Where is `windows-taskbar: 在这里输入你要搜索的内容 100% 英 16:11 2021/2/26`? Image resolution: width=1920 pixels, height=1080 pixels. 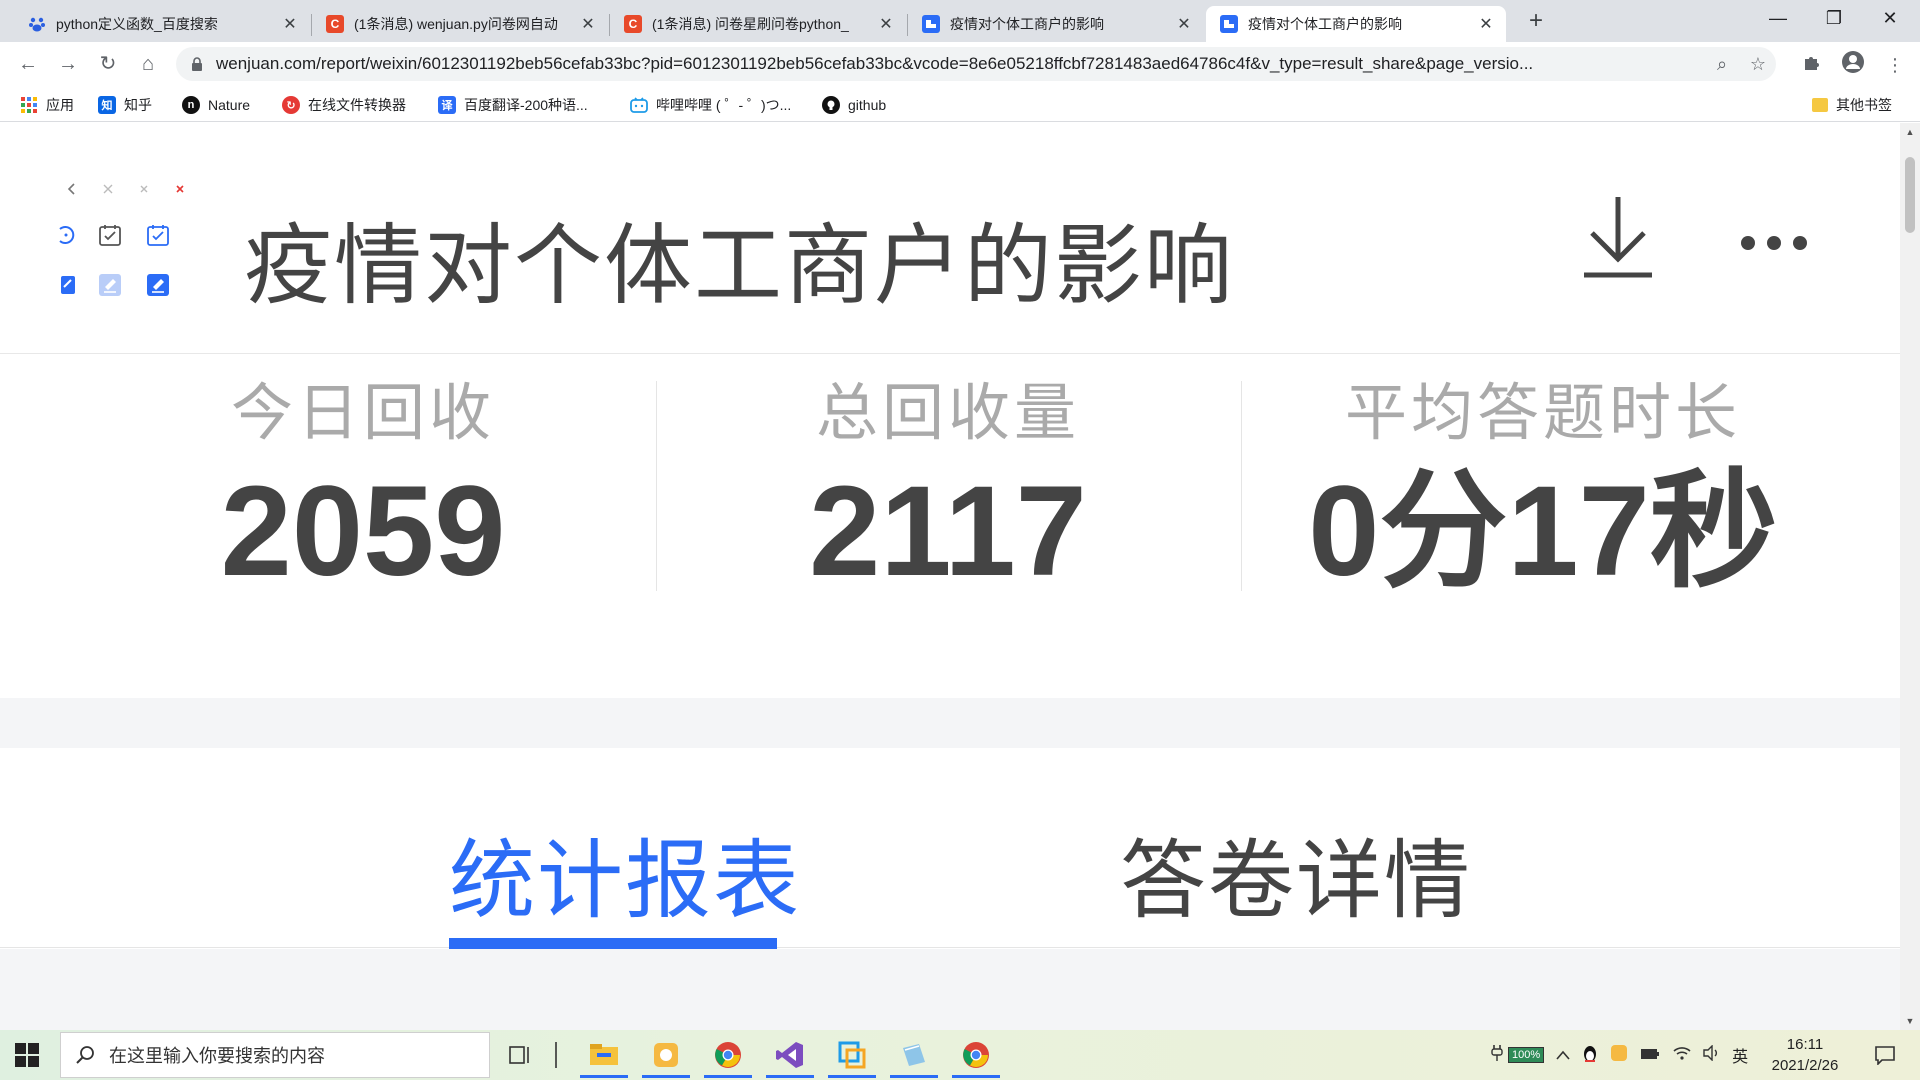 windows-taskbar: 在这里输入你要搜索的内容 100% 英 16:11 2021/2/26 is located at coordinates (960, 1055).